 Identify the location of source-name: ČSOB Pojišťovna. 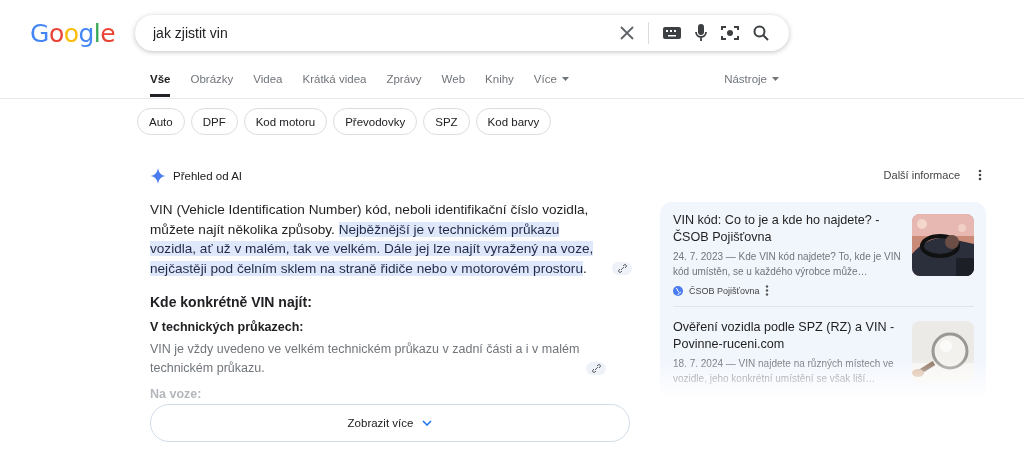
(724, 290).